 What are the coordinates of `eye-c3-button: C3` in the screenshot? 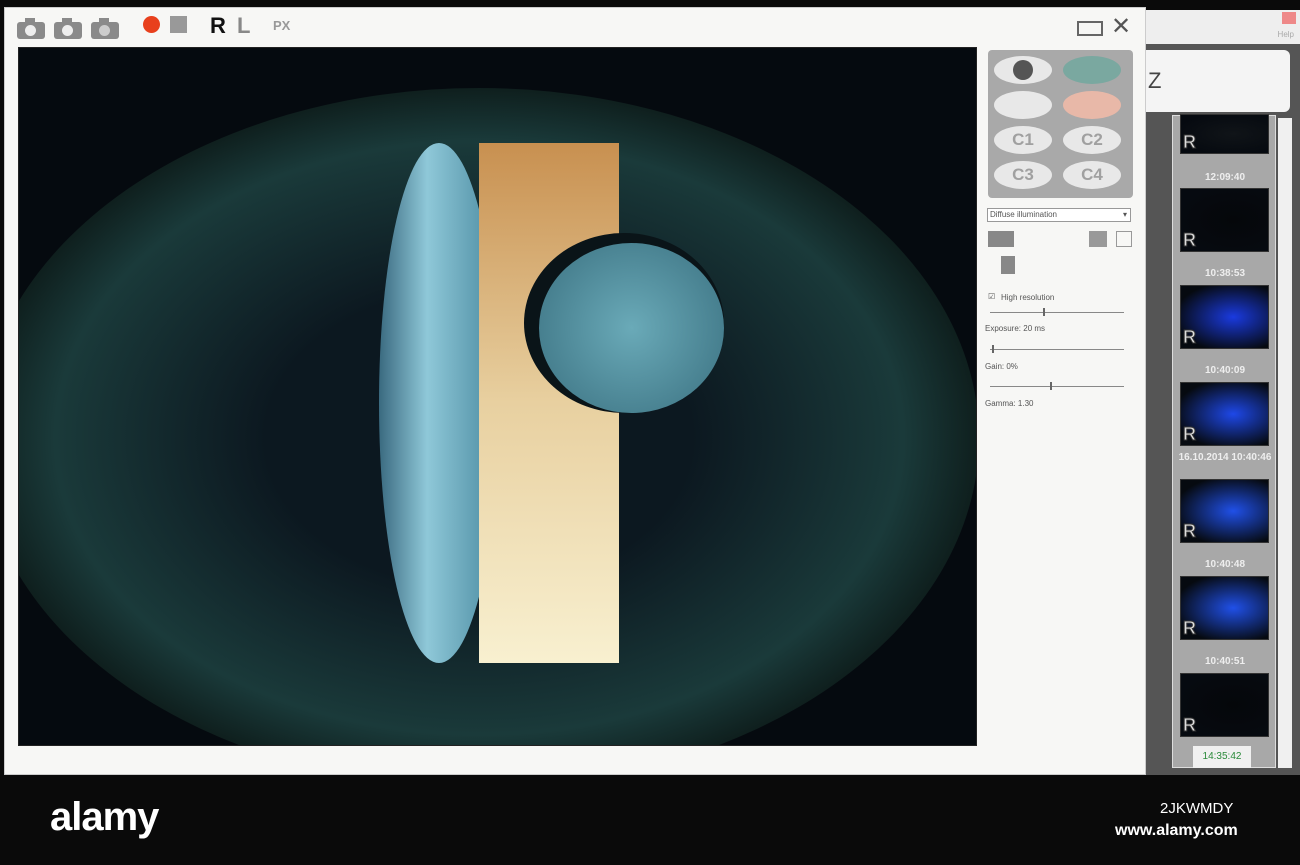 It's located at (1023, 175).